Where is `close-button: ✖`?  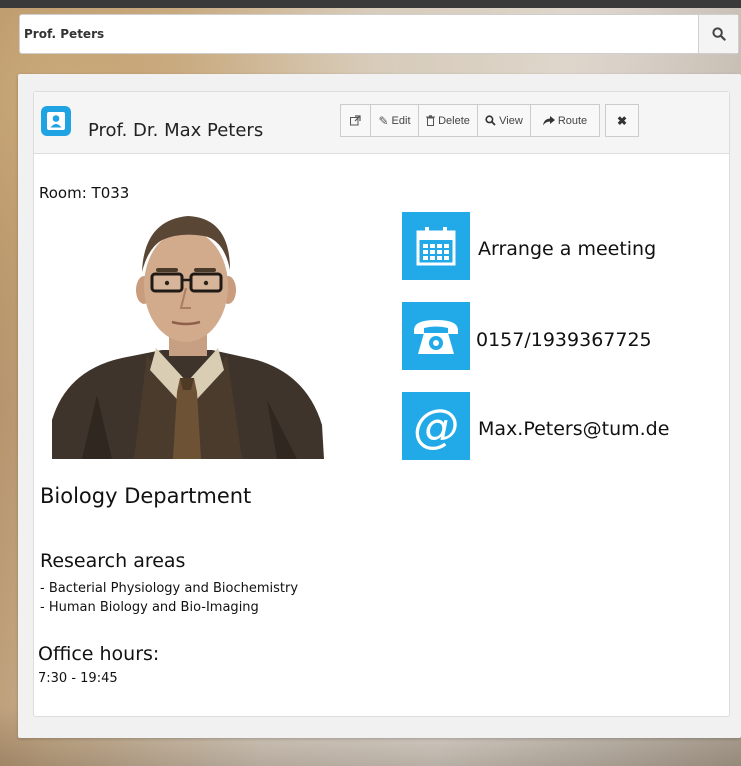
close-button: ✖ is located at coordinates (622, 120).